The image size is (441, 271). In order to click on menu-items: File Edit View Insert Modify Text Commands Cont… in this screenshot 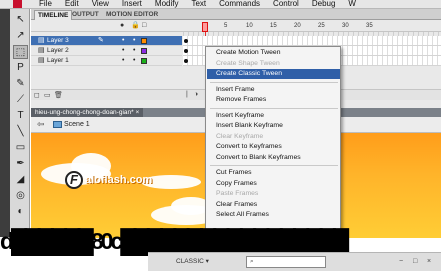, I will do `click(204, 4)`.